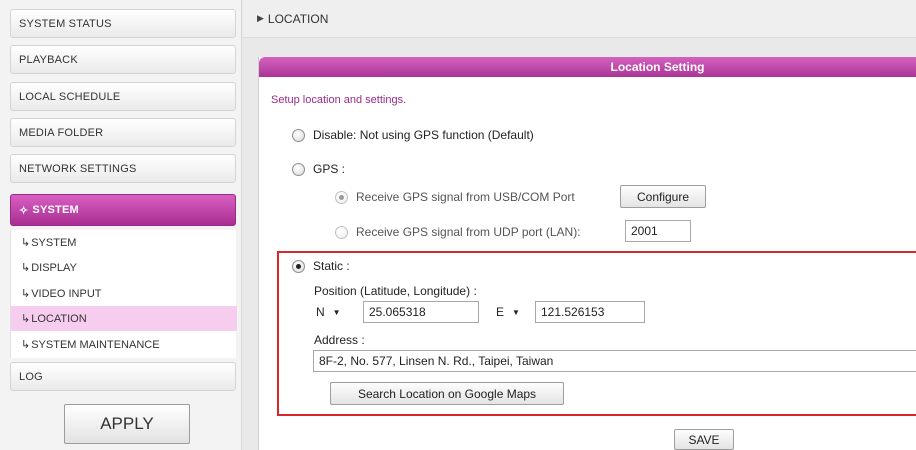  I want to click on menu-network-settings: NETWORK SETTINGS, so click(123, 168).